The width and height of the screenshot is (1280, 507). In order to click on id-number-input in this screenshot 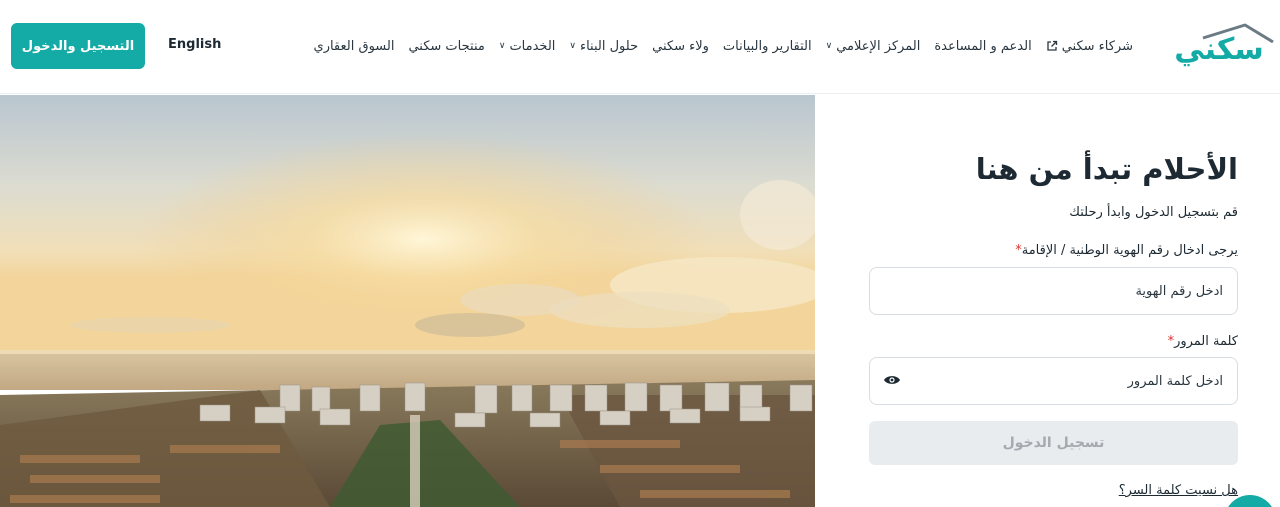, I will do `click(1053, 291)`.